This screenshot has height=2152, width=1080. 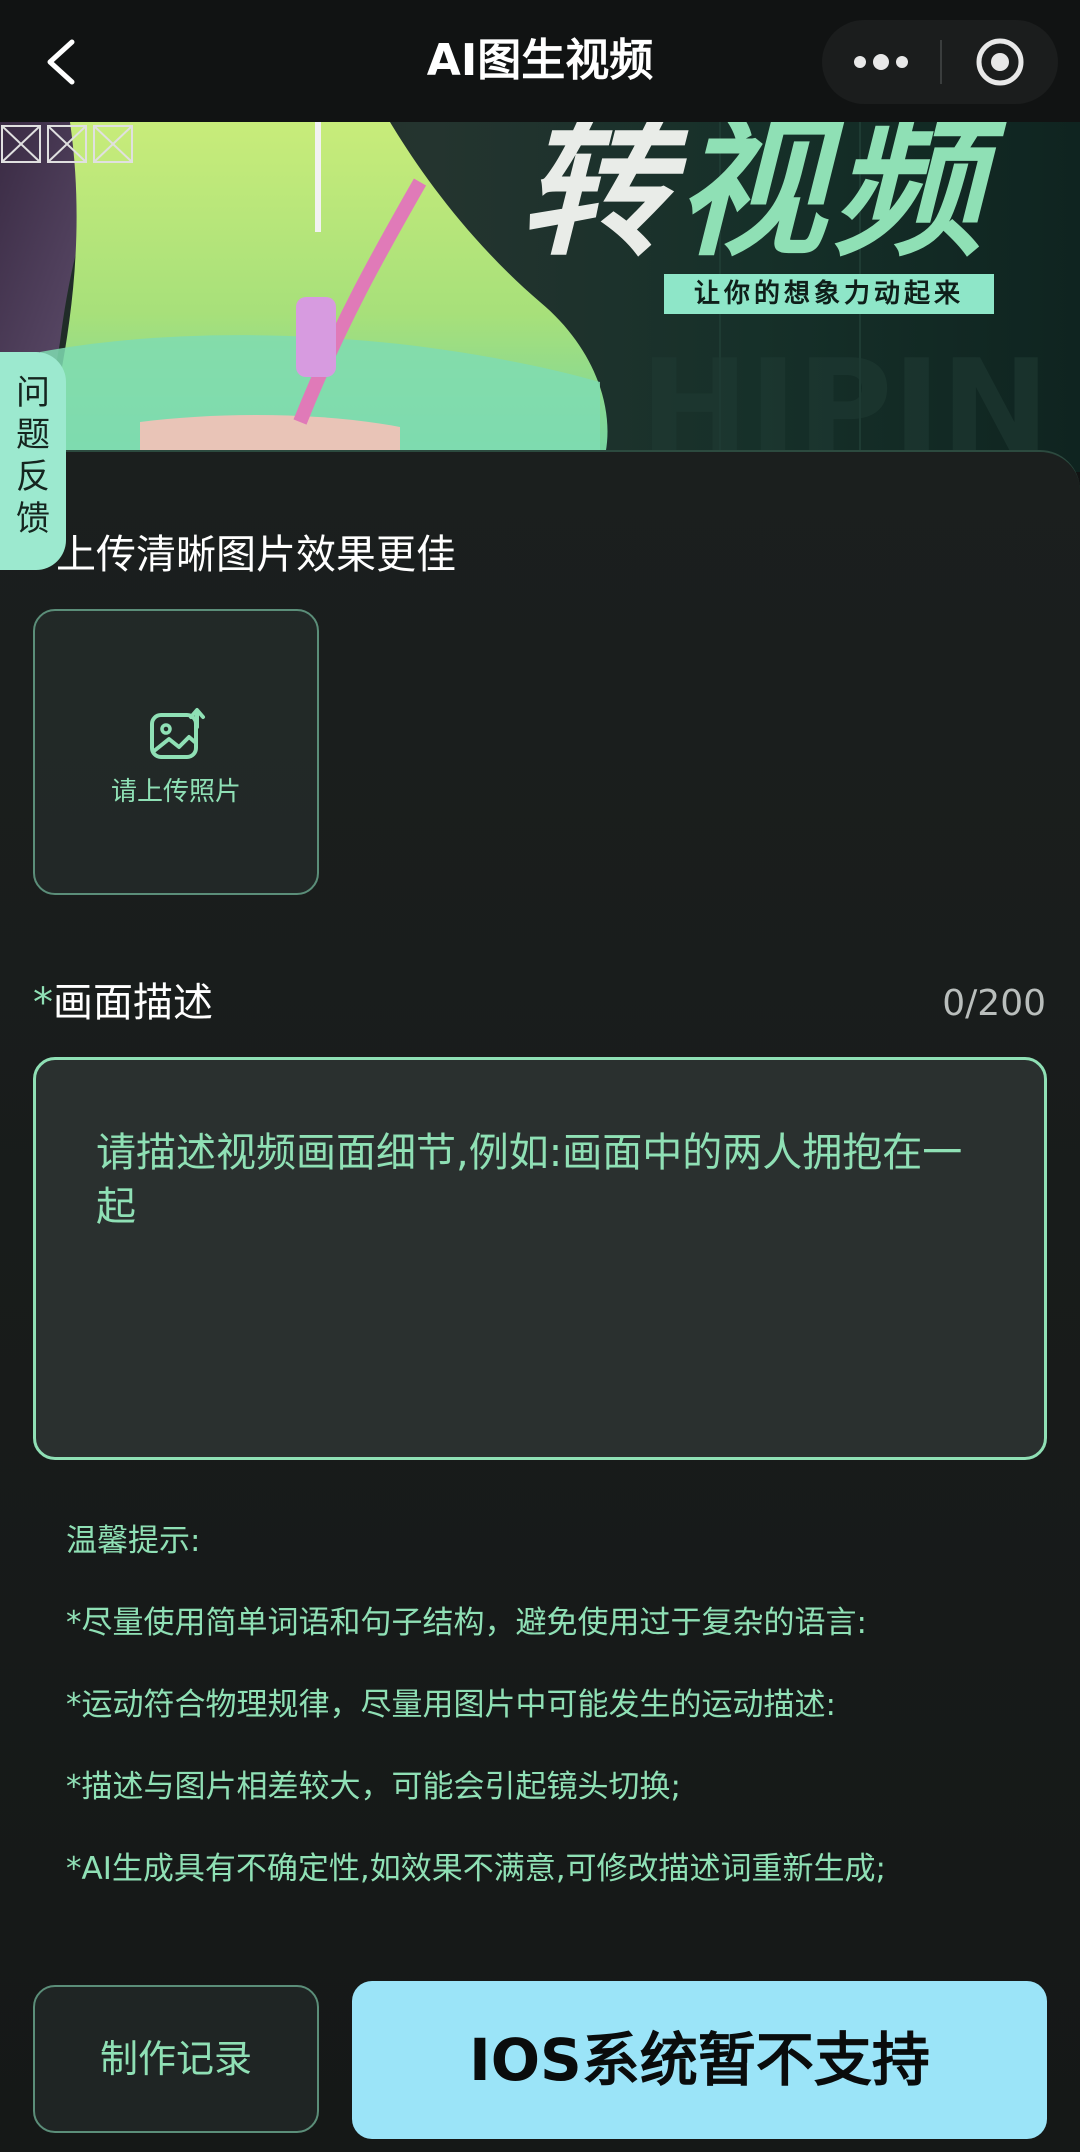 What do you see at coordinates (133, 1541) in the screenshot?
I see `tips-title: 温馨提示:` at bounding box center [133, 1541].